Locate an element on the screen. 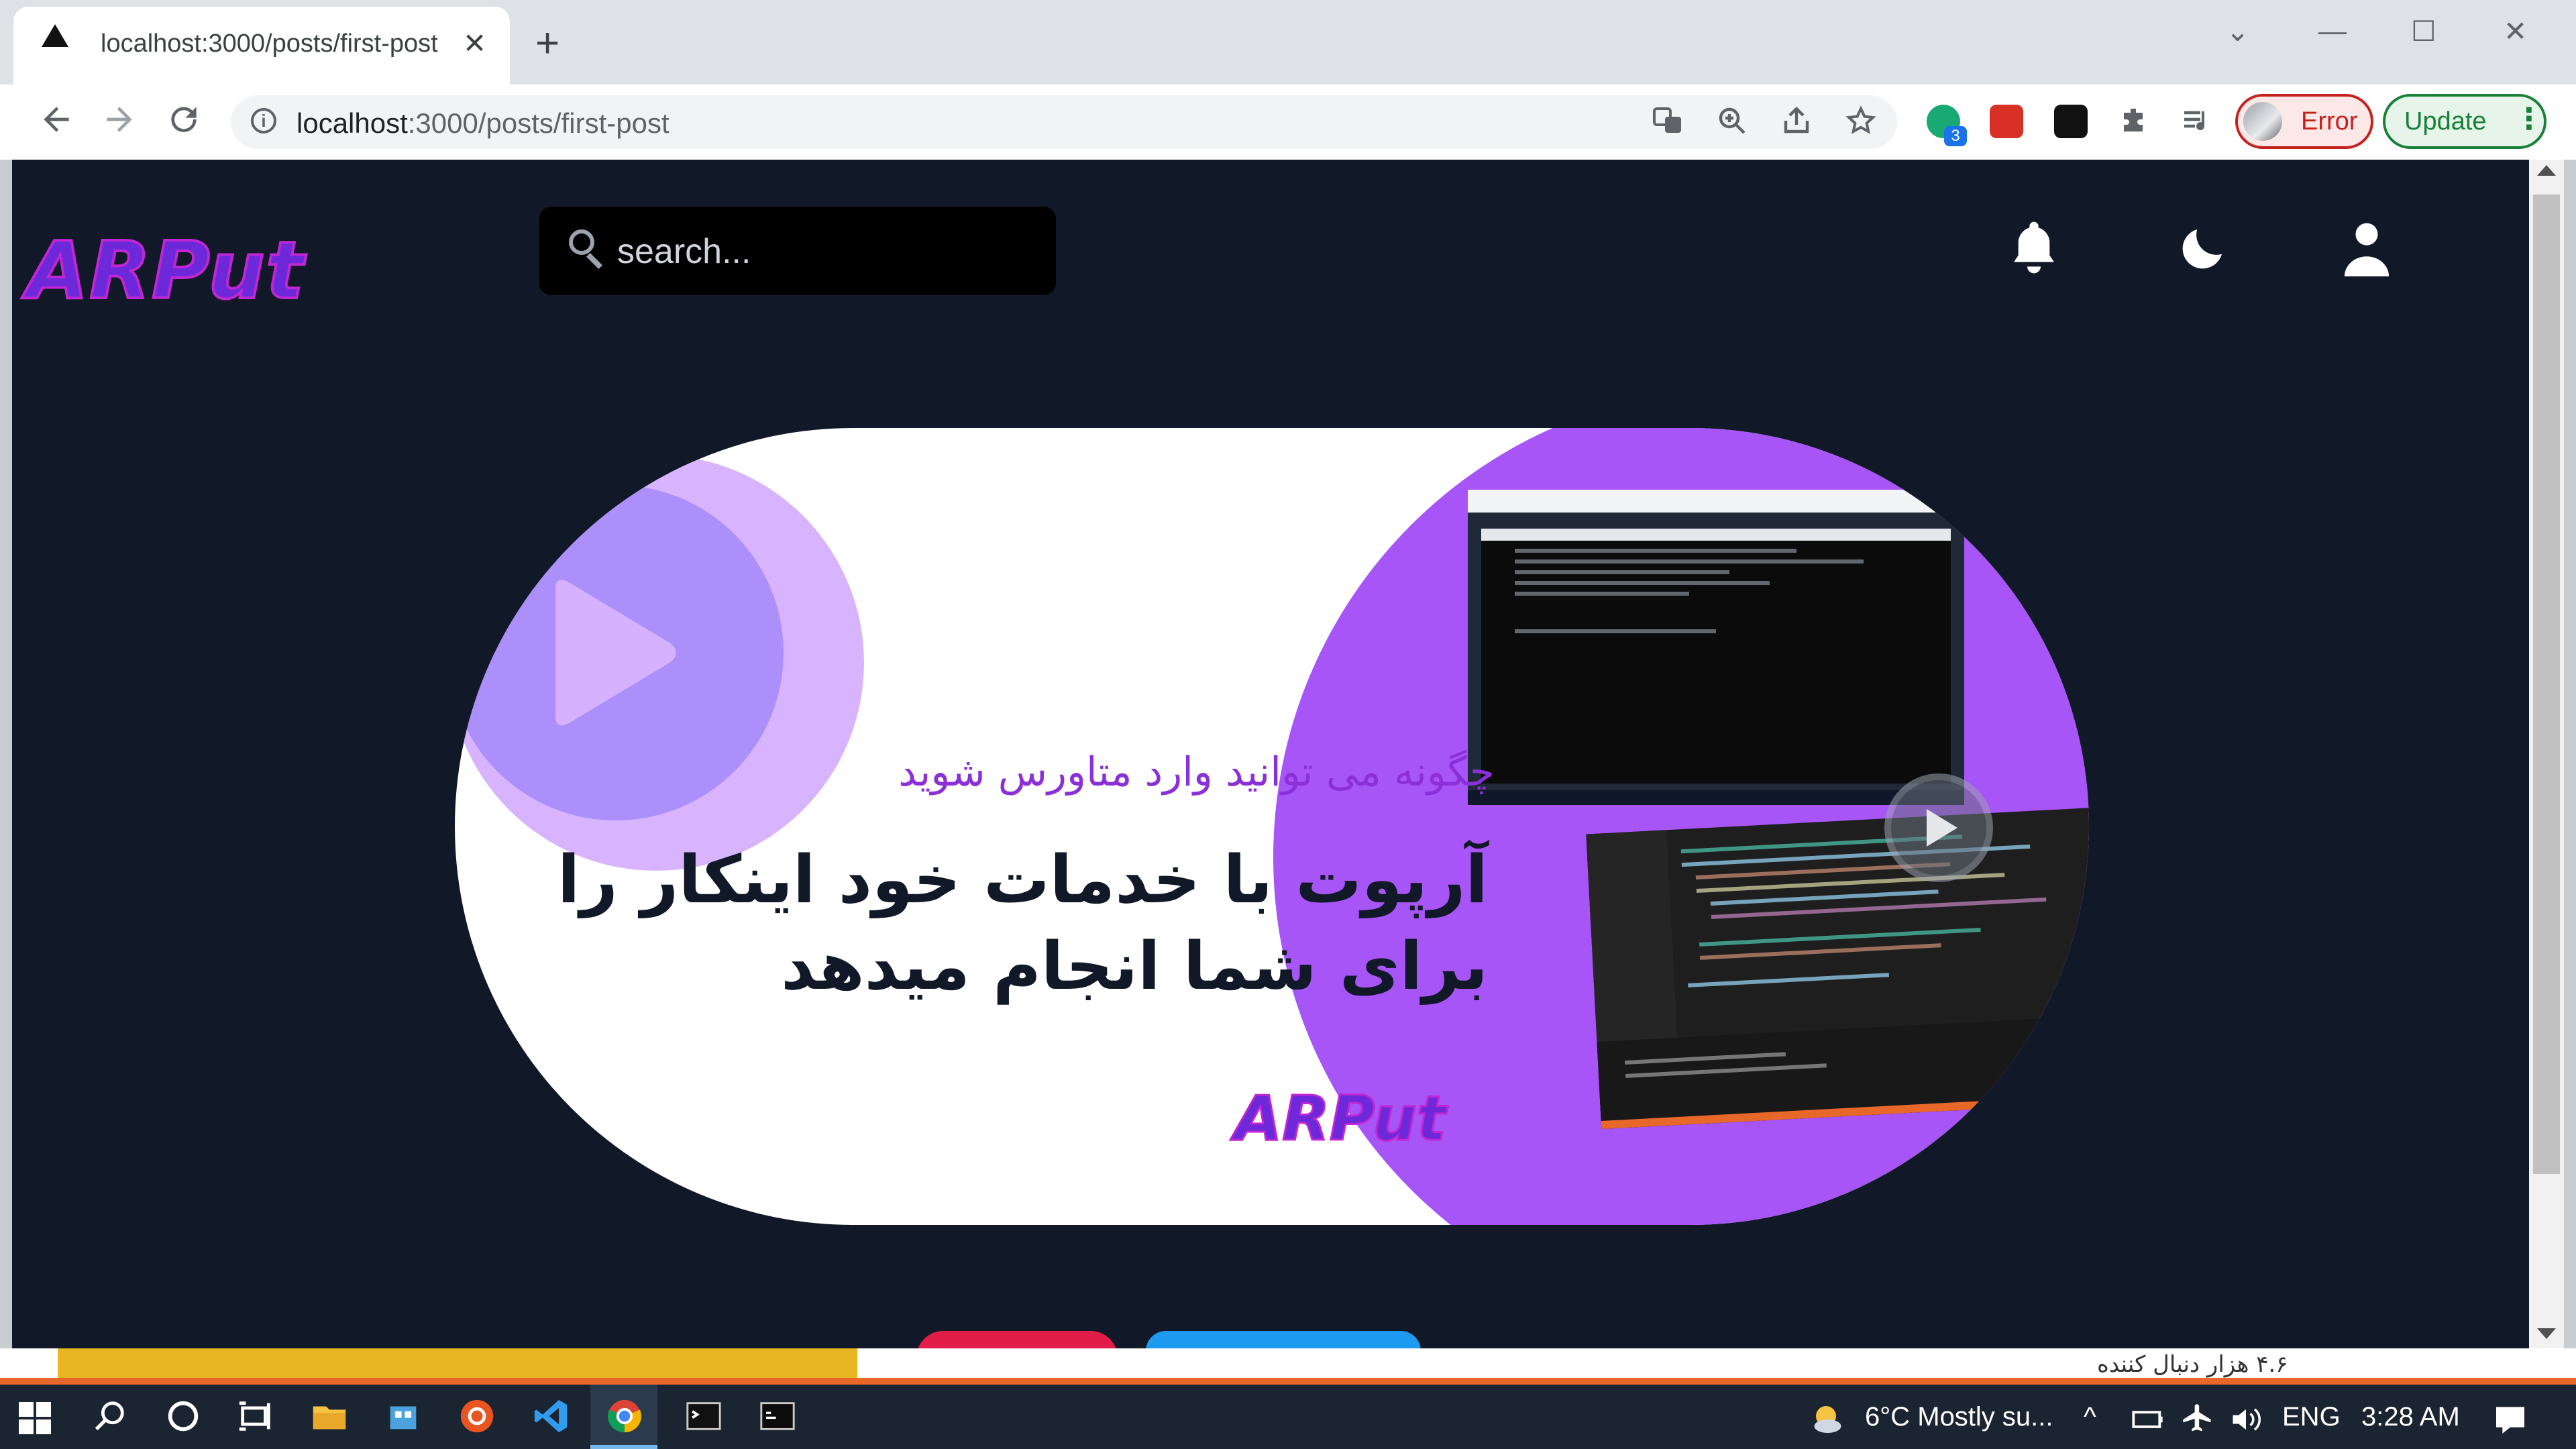 The width and height of the screenshot is (2576, 1449). banner-headline-line-1: آرپوت با خدمات خود اینکار را is located at coordinates (1022, 880).